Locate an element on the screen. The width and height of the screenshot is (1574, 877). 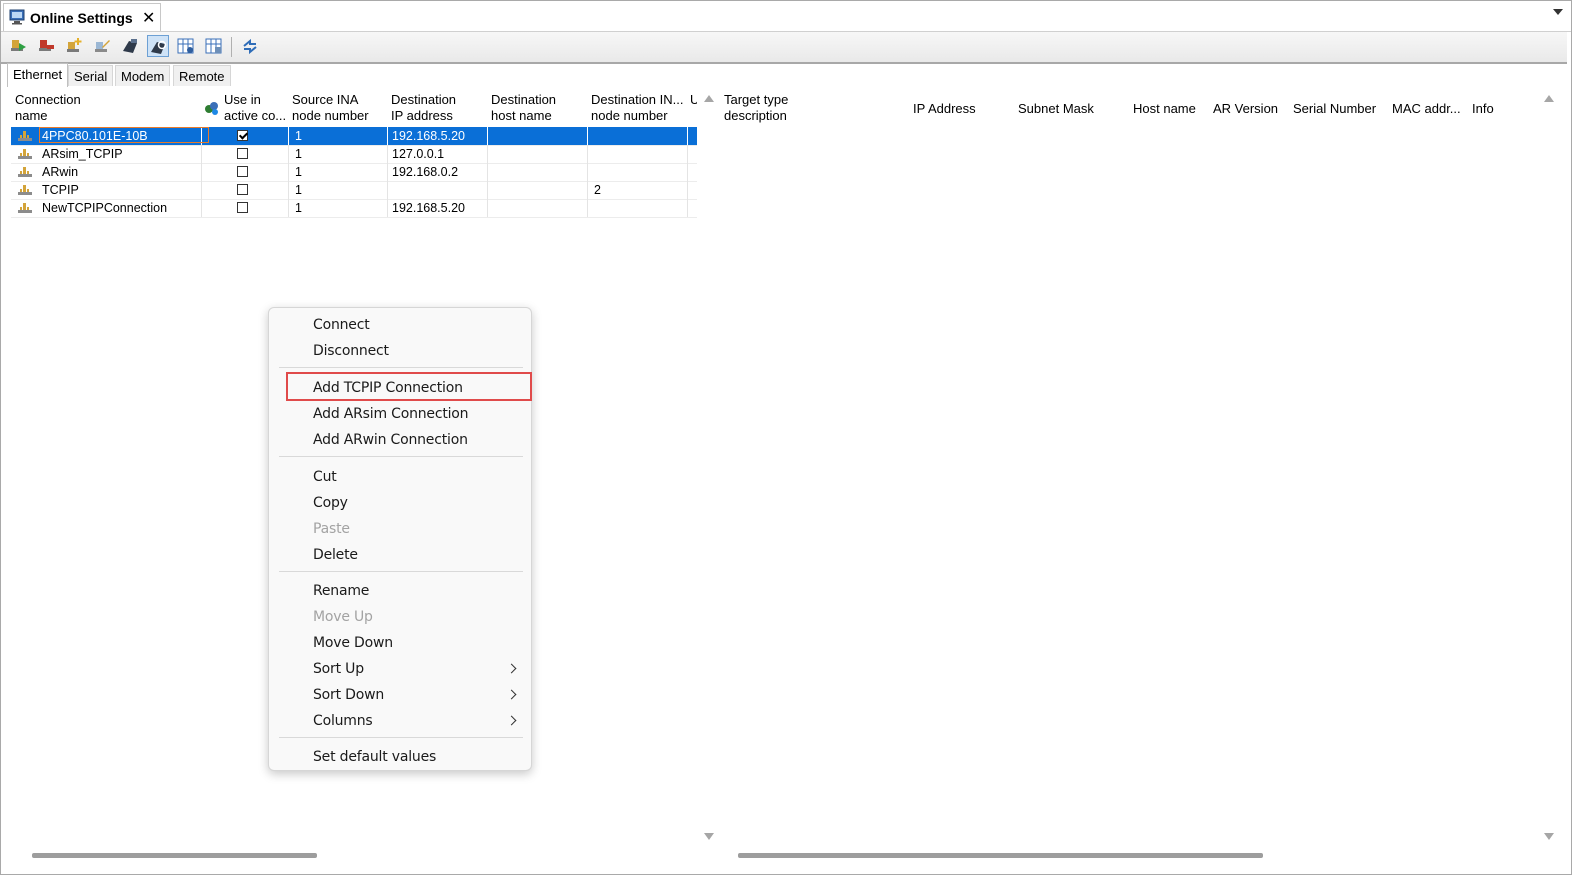
menu-item-add-arwin-connection: Add ARwin Connection is located at coordinates (390, 440).